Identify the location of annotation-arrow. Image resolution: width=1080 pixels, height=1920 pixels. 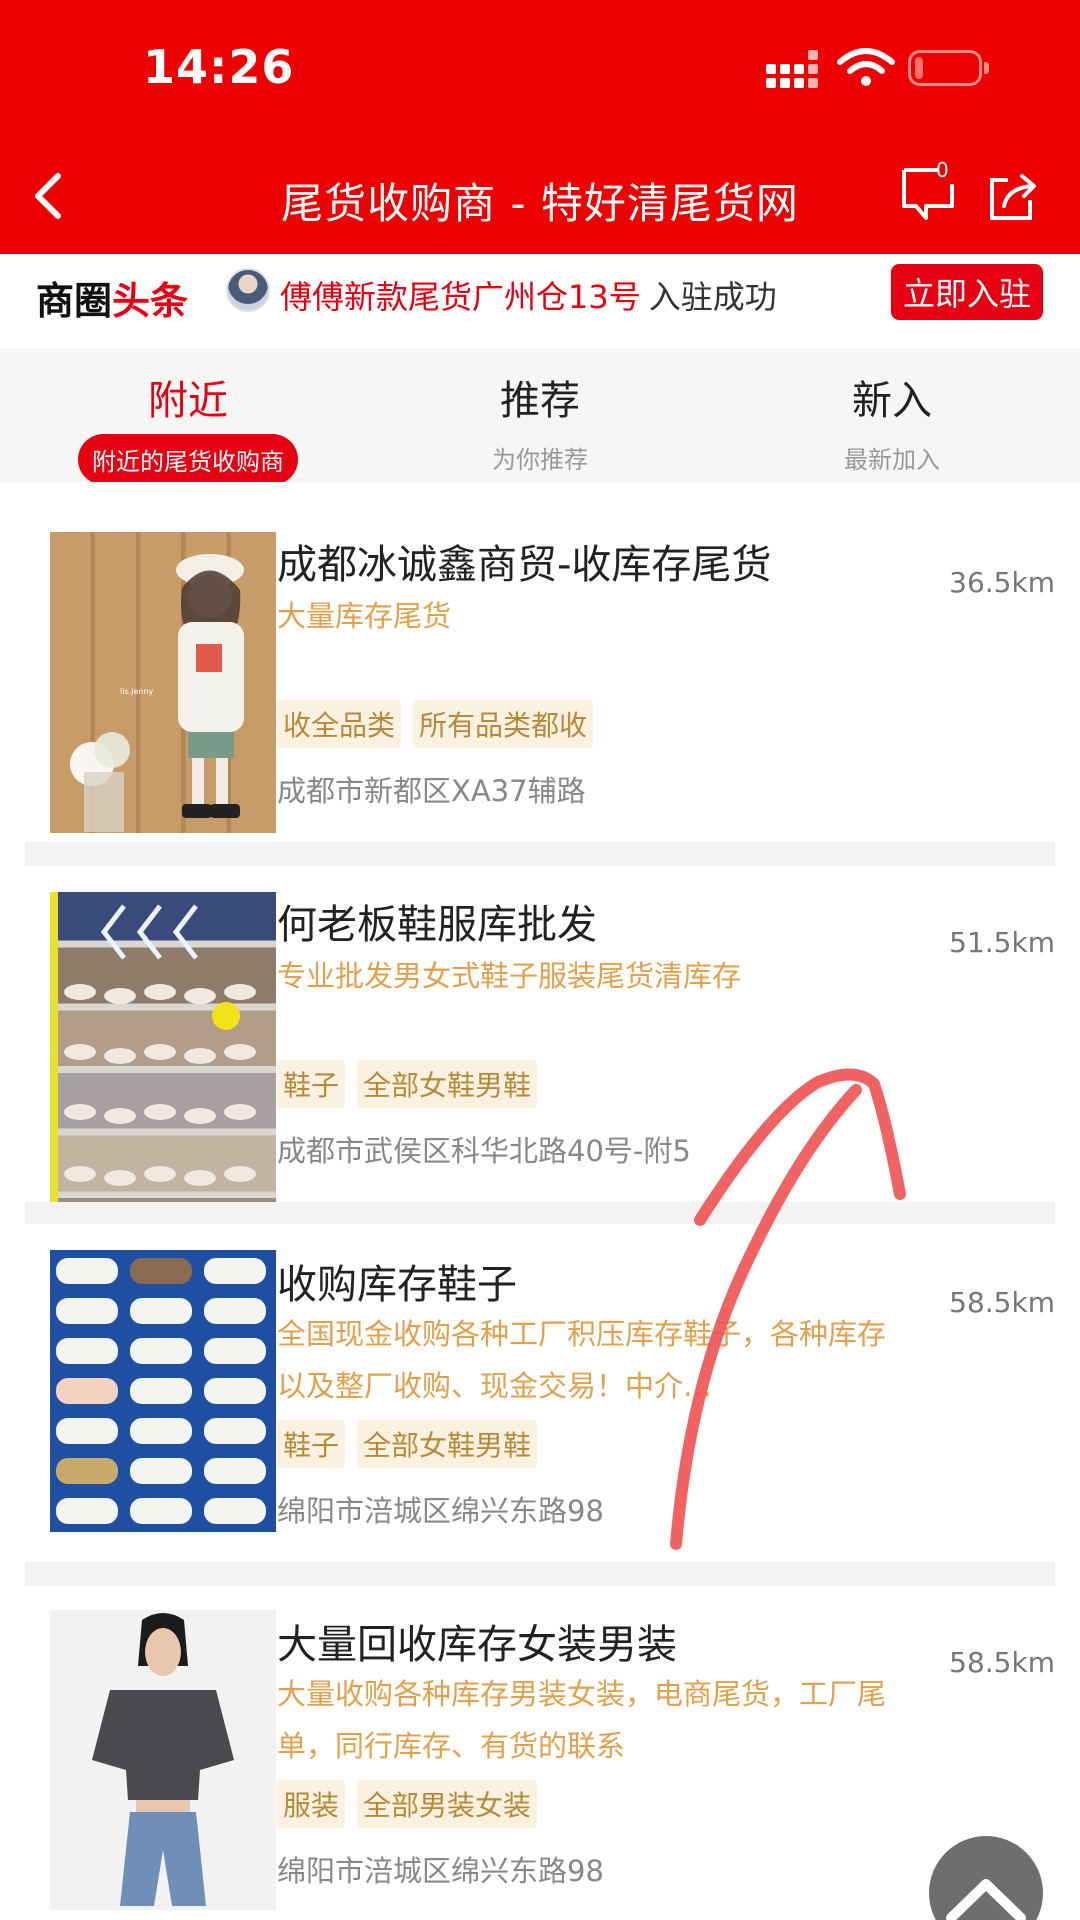
(788, 1309).